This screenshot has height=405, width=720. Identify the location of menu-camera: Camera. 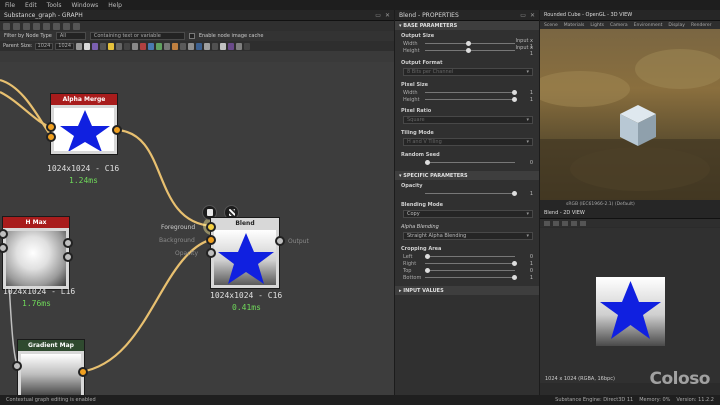
(619, 25).